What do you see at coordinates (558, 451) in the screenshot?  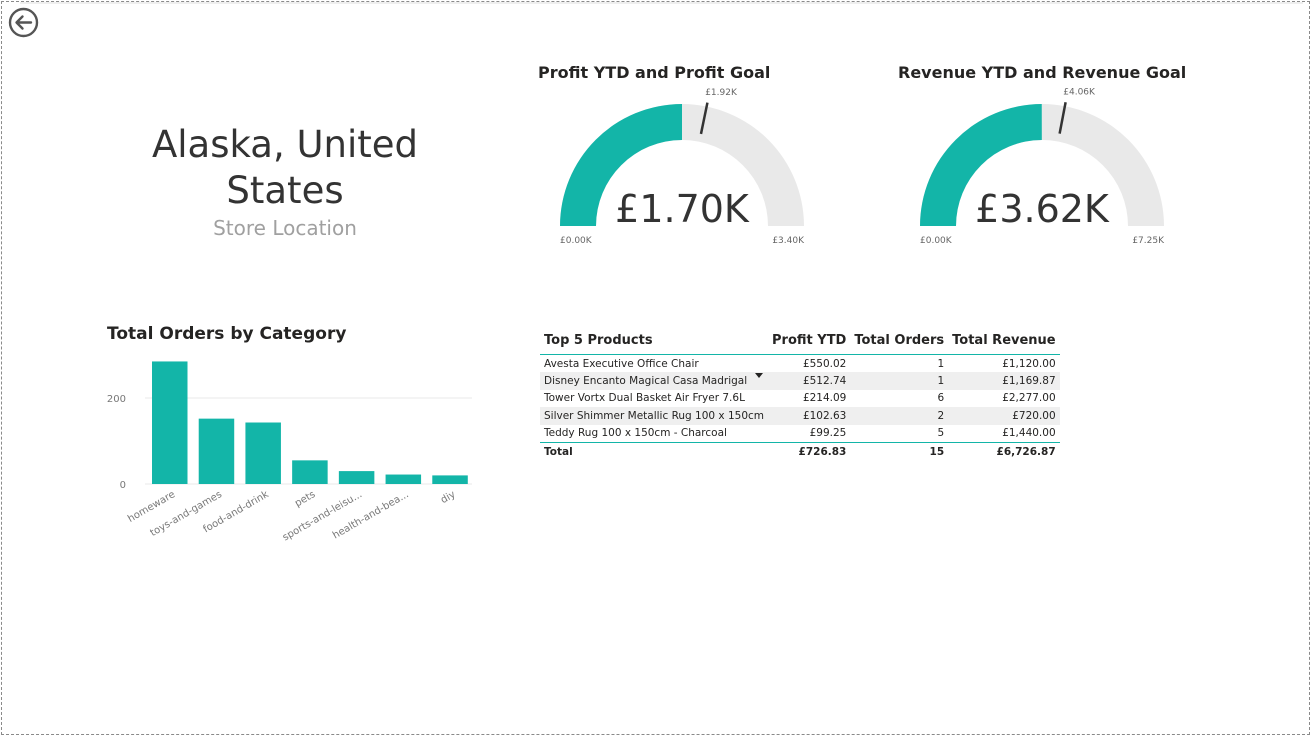 I see `total-label-cell: Total` at bounding box center [558, 451].